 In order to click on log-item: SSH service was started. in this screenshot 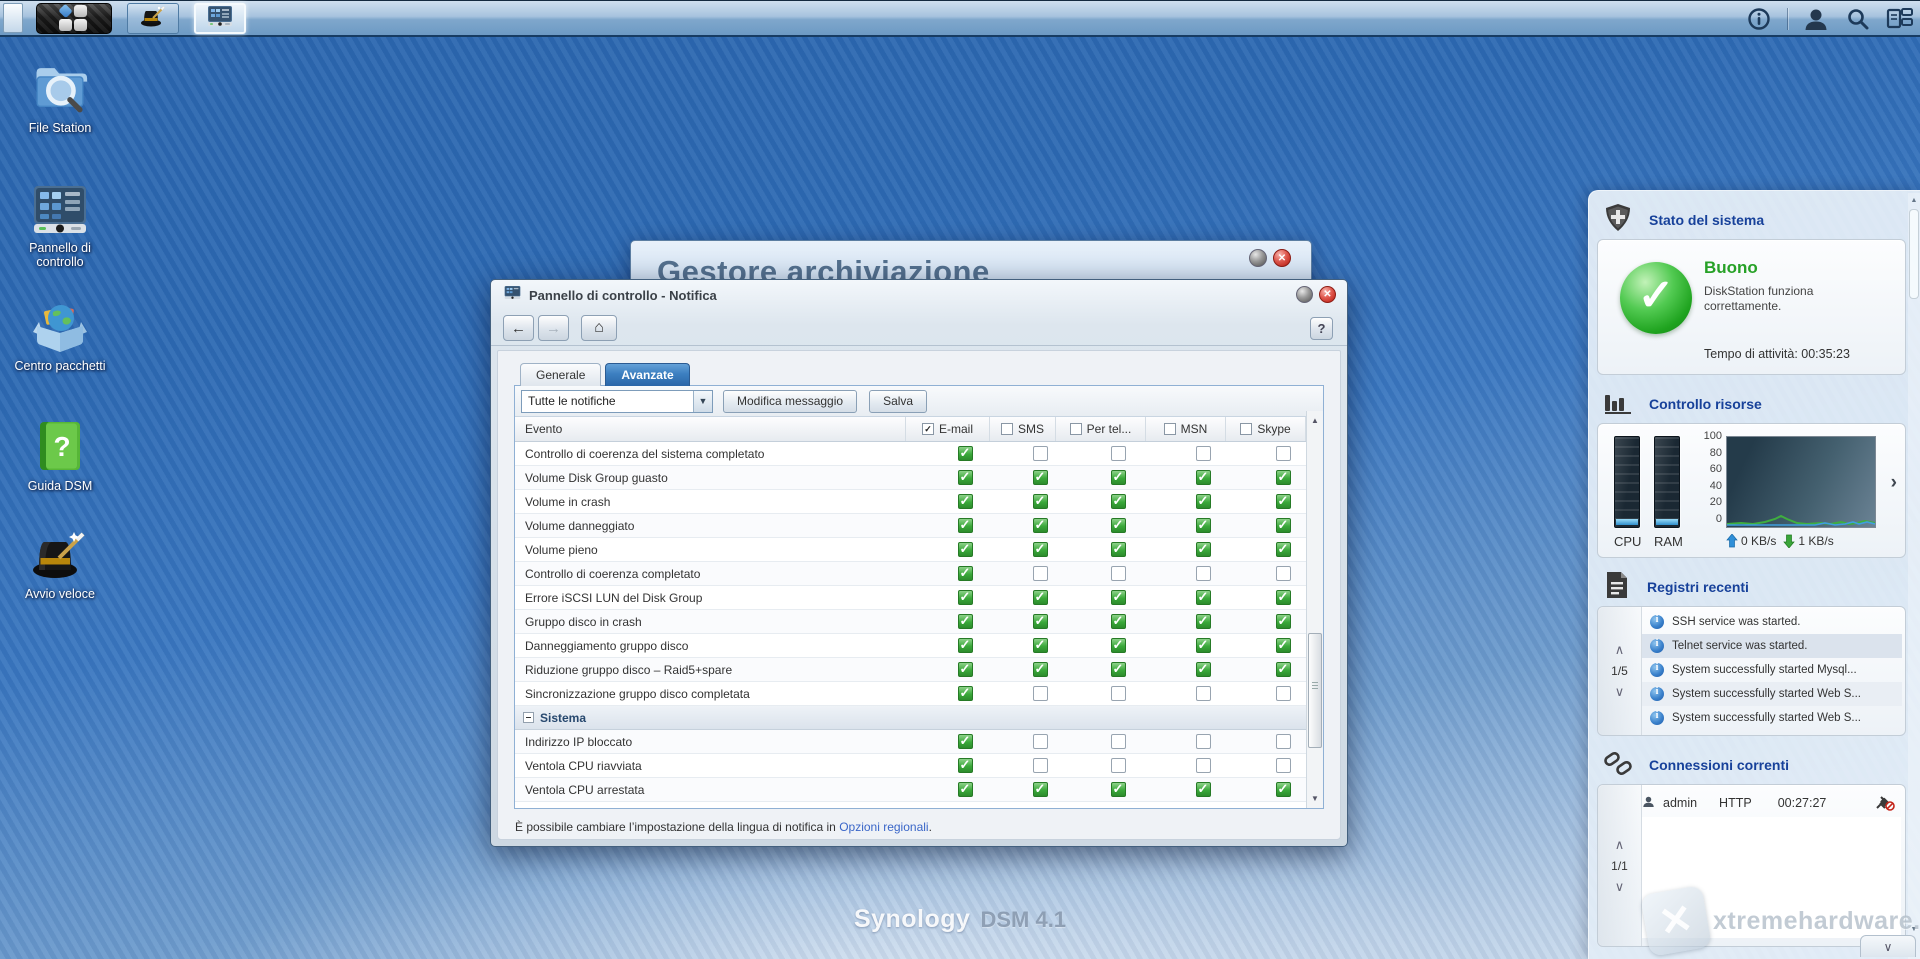, I will do `click(1772, 622)`.